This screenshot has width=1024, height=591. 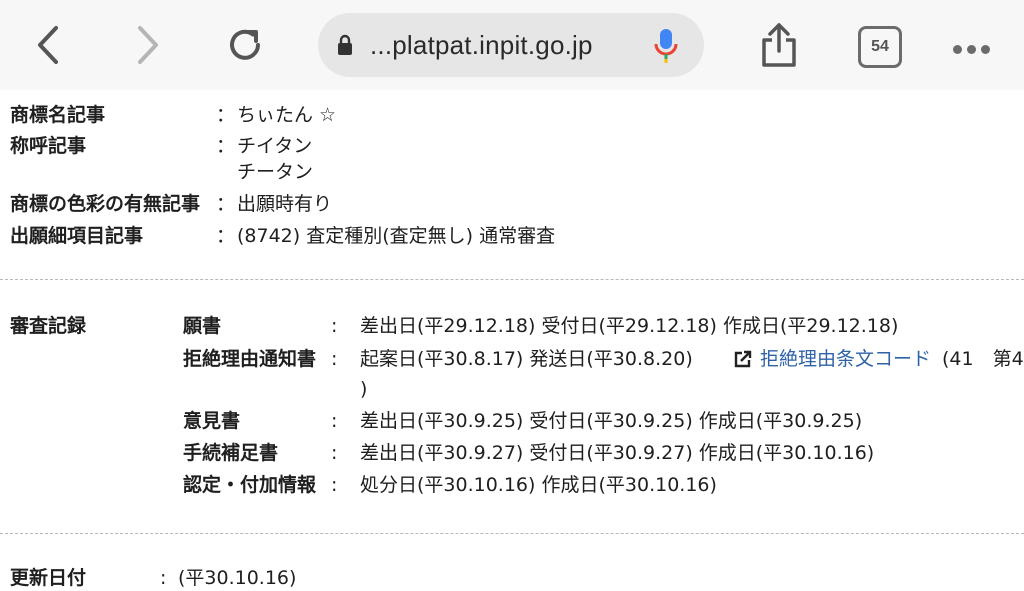 I want to click on rejection-code-tail: (41 第4, so click(x=983, y=359).